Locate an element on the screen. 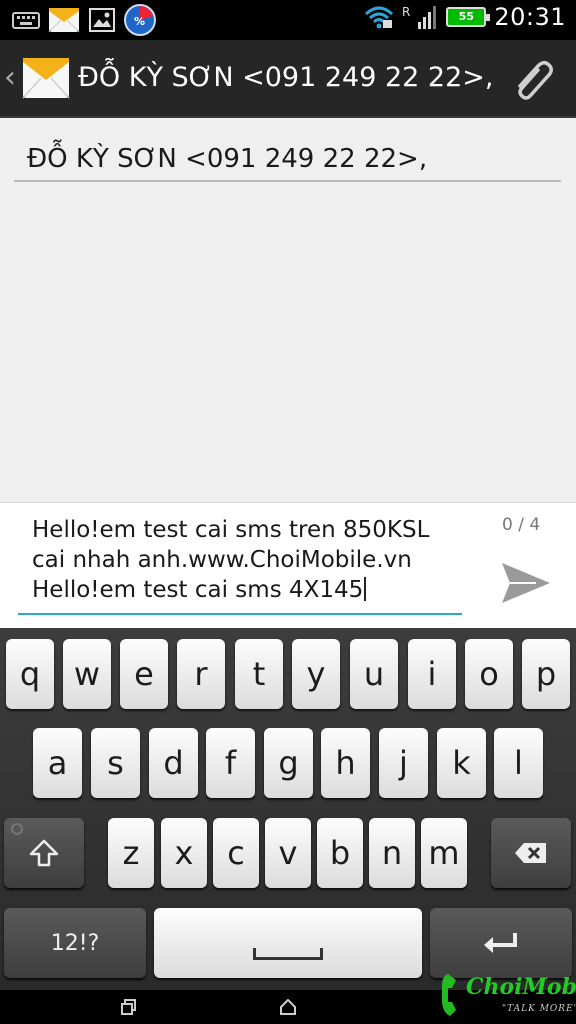 Image resolution: width=576 pixels, height=1024 pixels. system-status-icons: R 55 20:31 is located at coordinates (465, 17).